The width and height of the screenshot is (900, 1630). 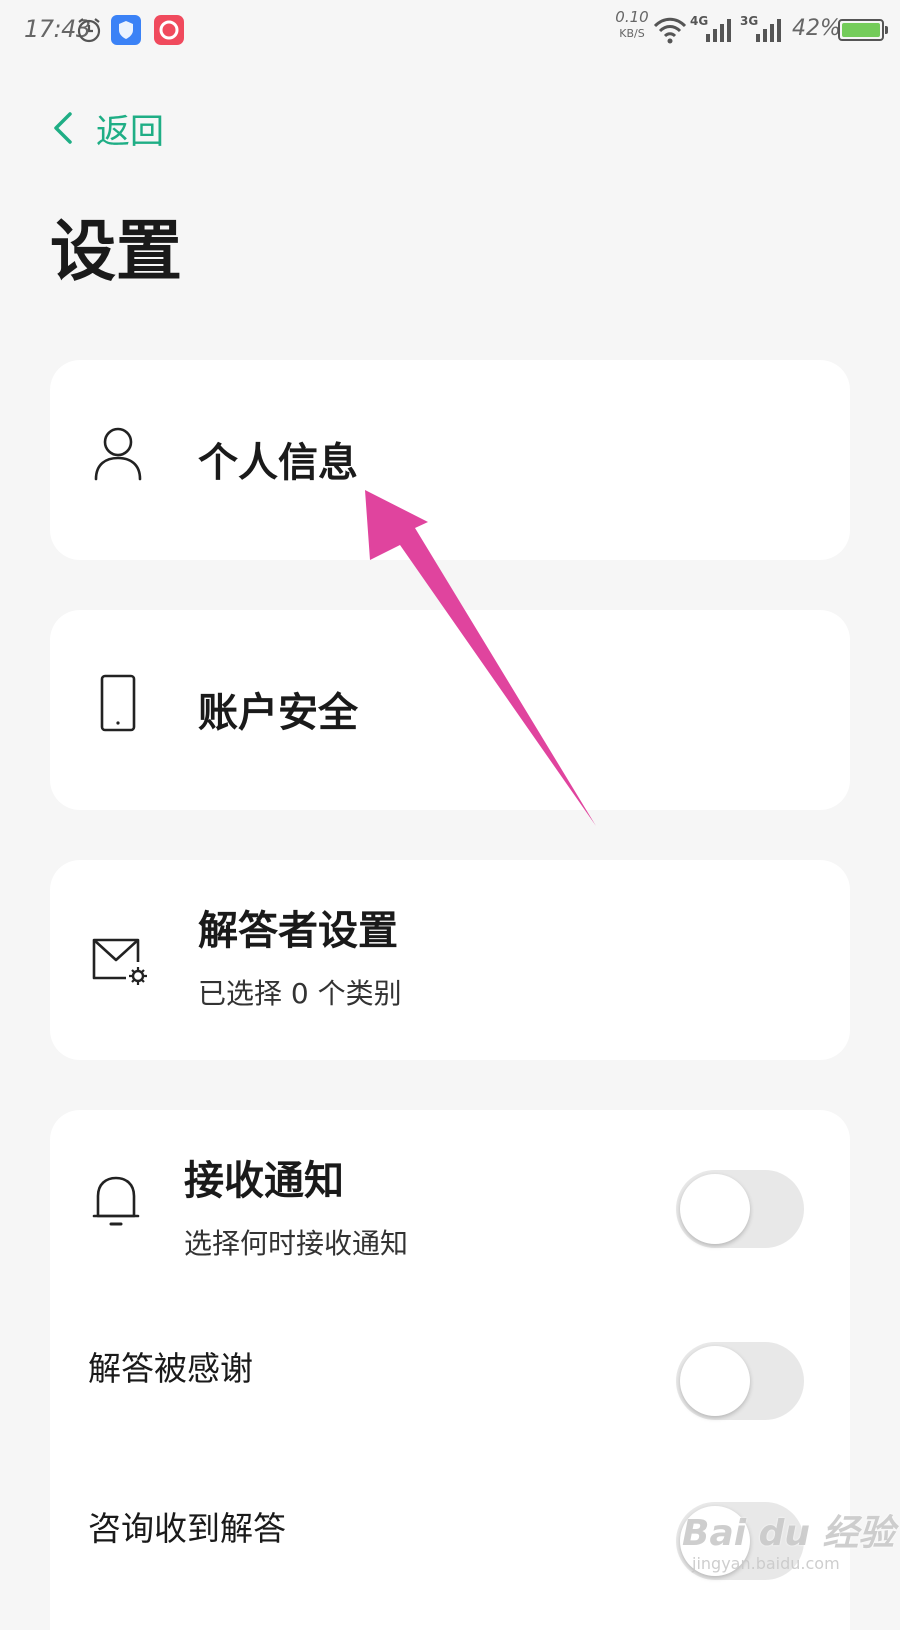 What do you see at coordinates (278, 713) in the screenshot?
I see `account-security-title: 账户安全` at bounding box center [278, 713].